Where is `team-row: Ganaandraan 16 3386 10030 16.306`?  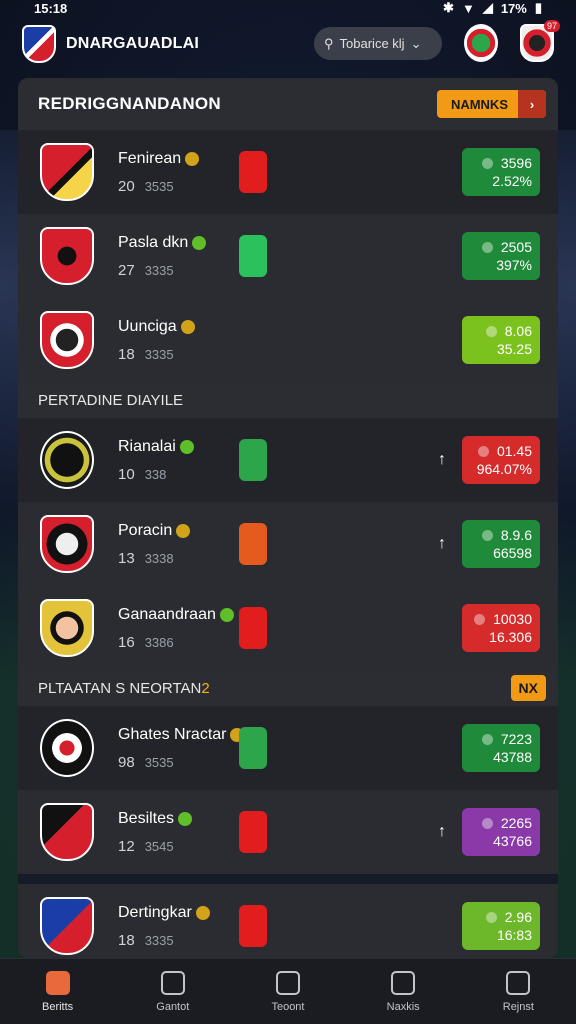 team-row: Ganaandraan 16 3386 10030 16.306 is located at coordinates (288, 628).